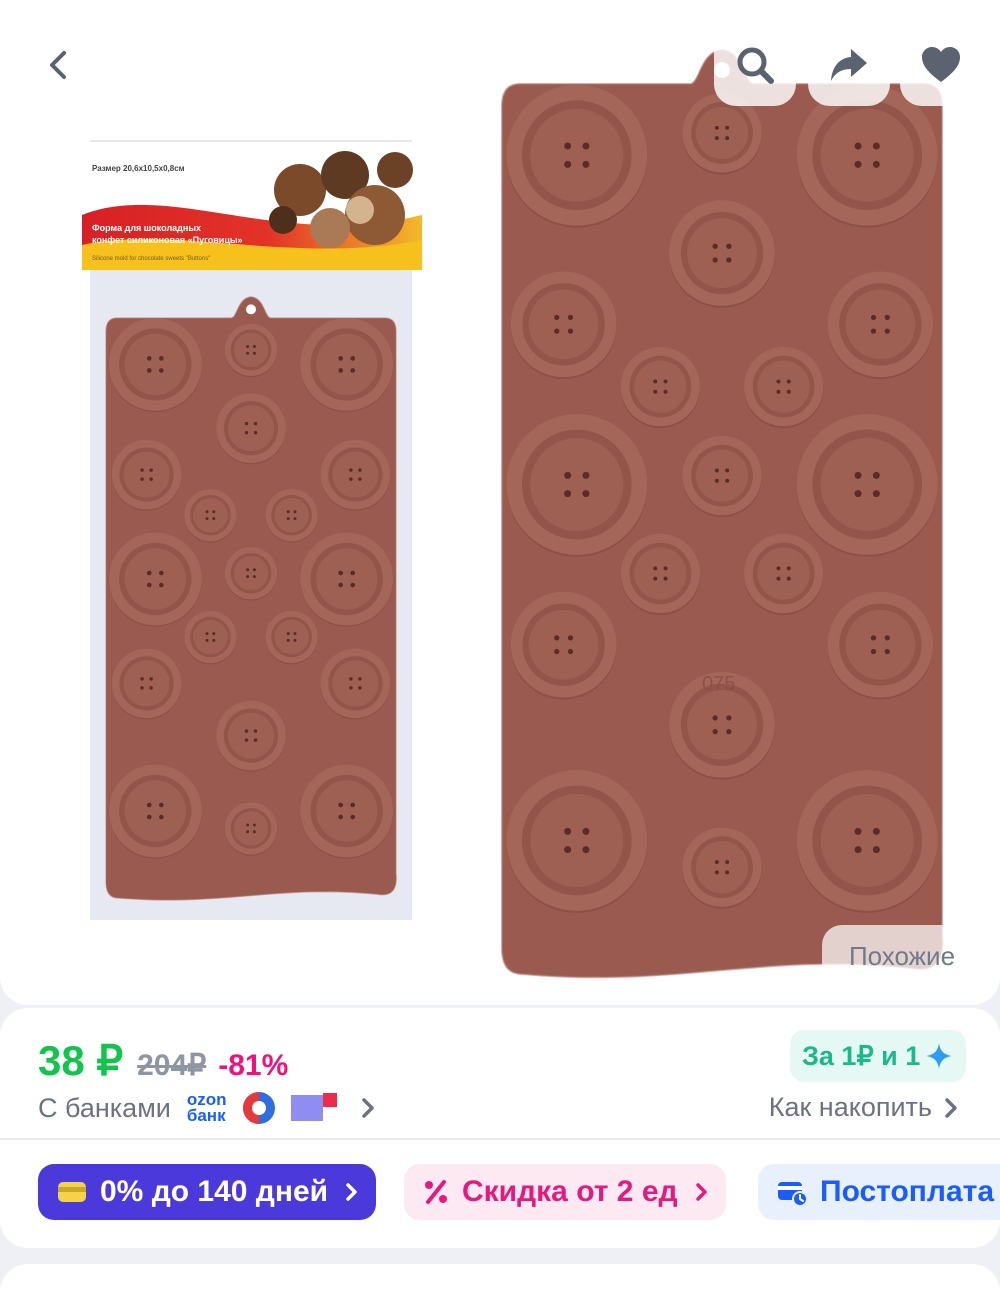 The height and width of the screenshot is (1304, 1000). Describe the element at coordinates (104, 1107) in the screenshot. I see `banks-label: С банками` at that location.